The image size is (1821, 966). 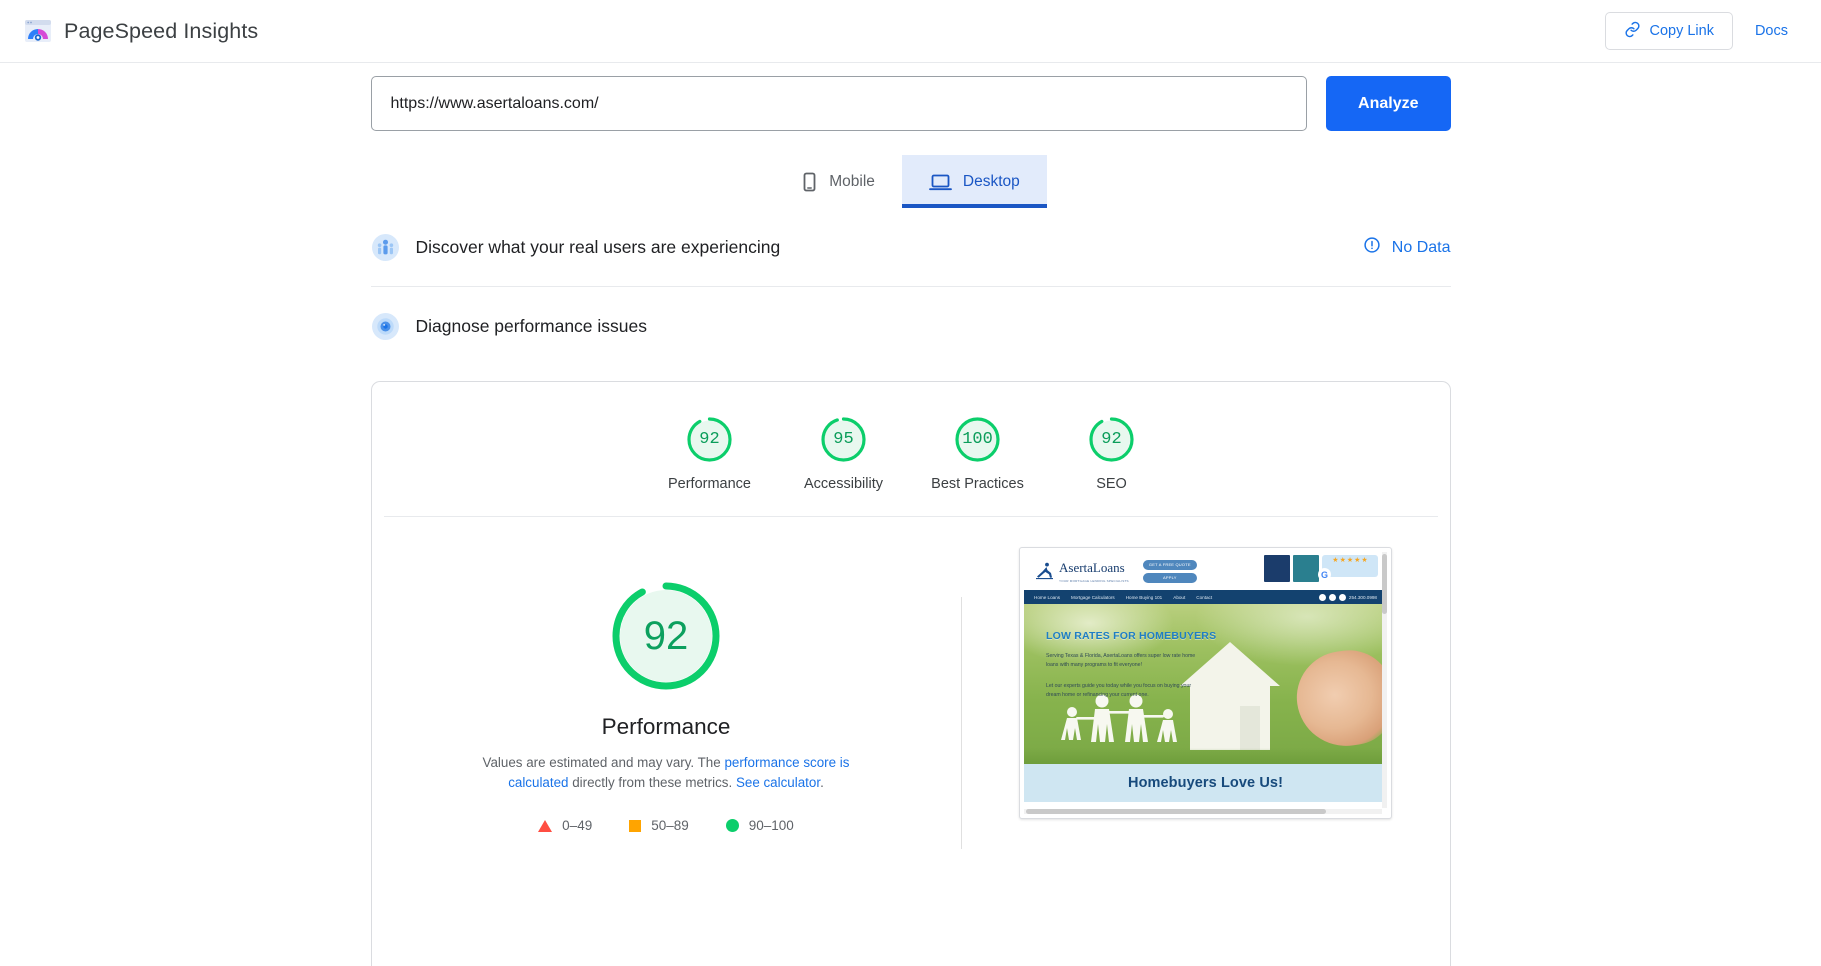 I want to click on performance-gauge-score: 92, so click(x=666, y=635).